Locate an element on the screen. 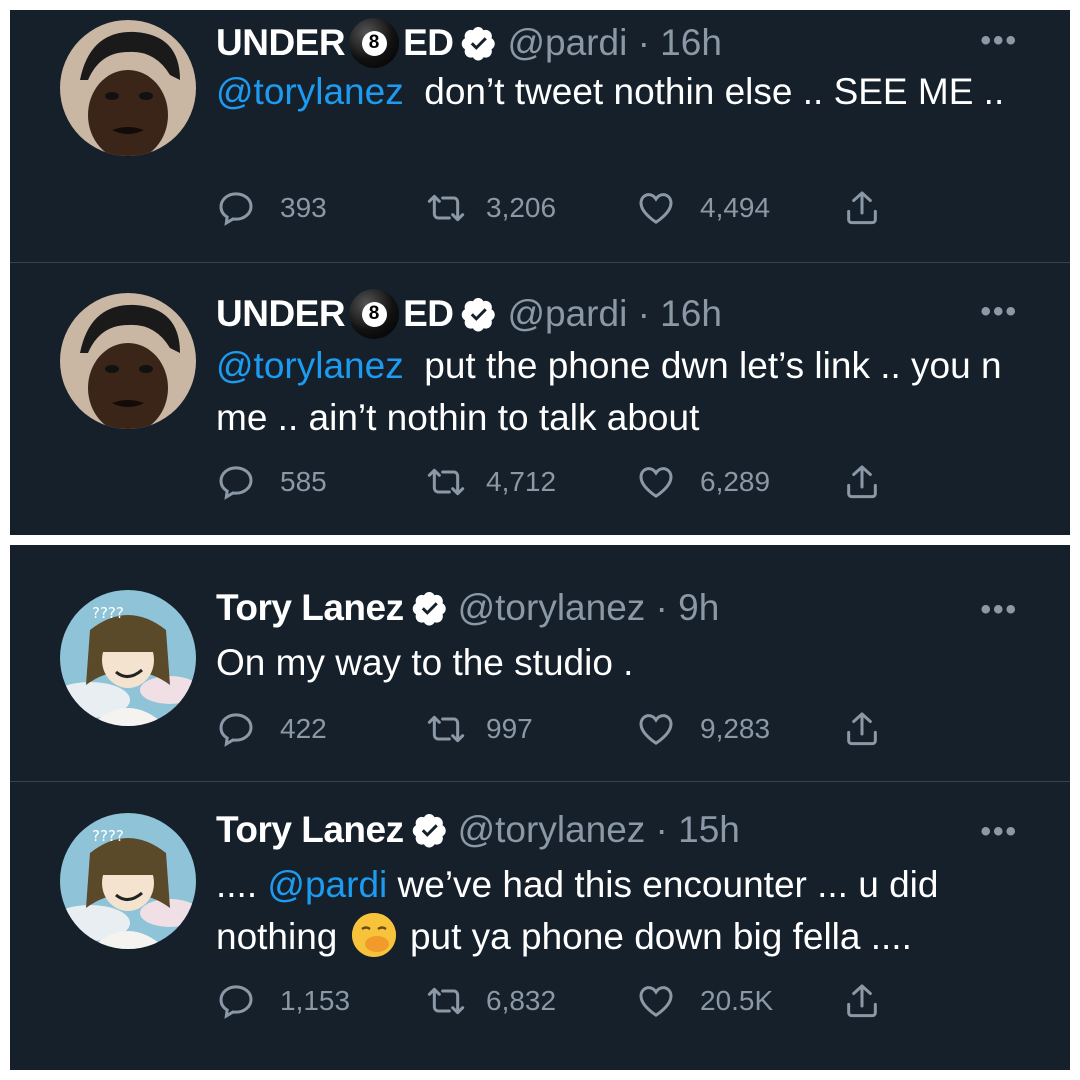 This screenshot has width=1080, height=1080. retweet-button: 3,206 is located at coordinates (491, 208).